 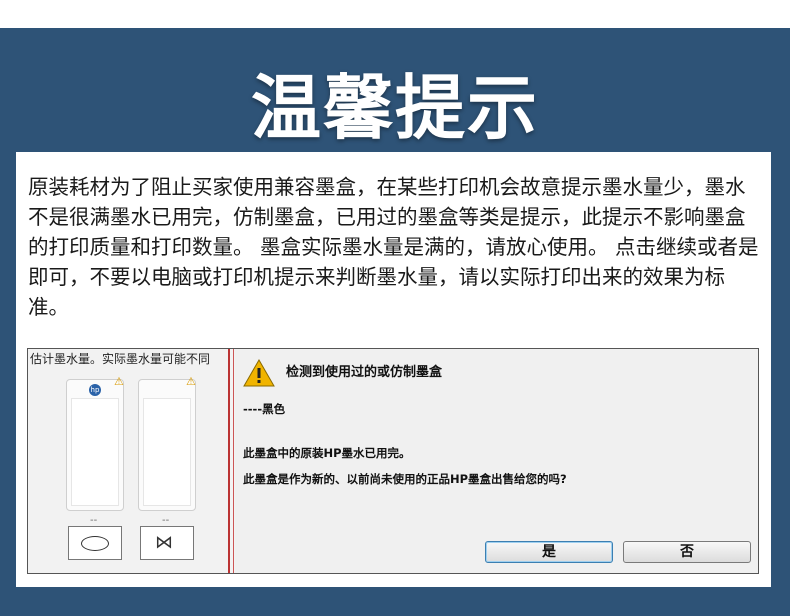 I want to click on color-cartridge-icon: ⋈, so click(x=167, y=543).